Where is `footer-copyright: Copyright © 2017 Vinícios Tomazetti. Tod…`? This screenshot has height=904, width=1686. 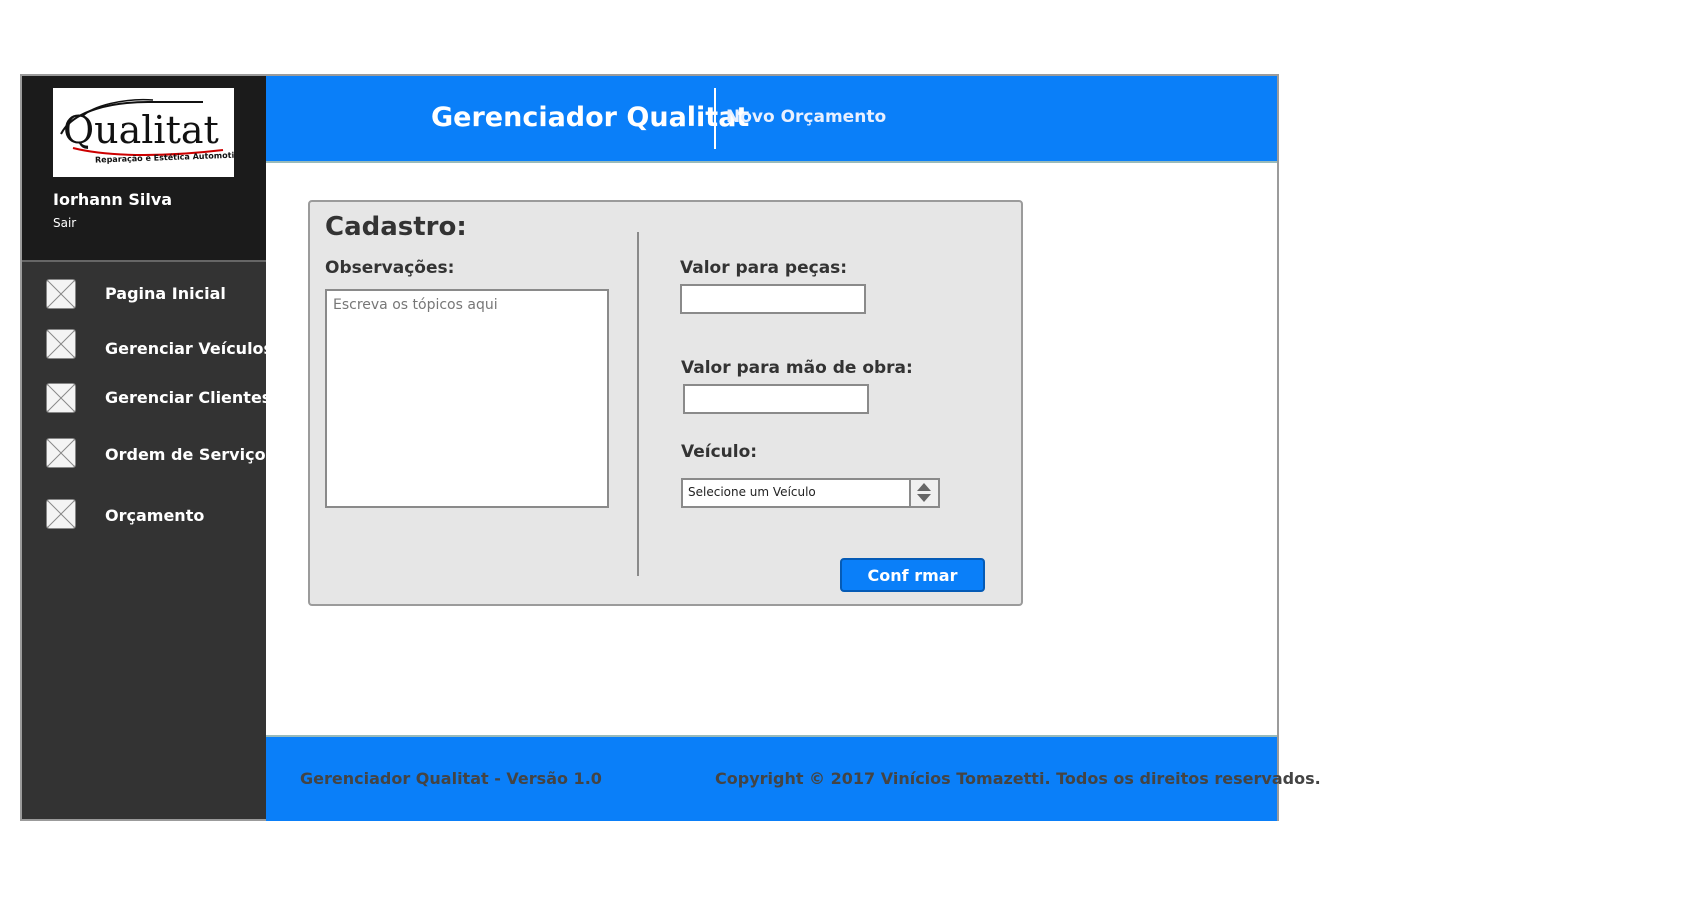 footer-copyright: Copyright © 2017 Vinícios Tomazetti. Tod… is located at coordinates (1018, 778).